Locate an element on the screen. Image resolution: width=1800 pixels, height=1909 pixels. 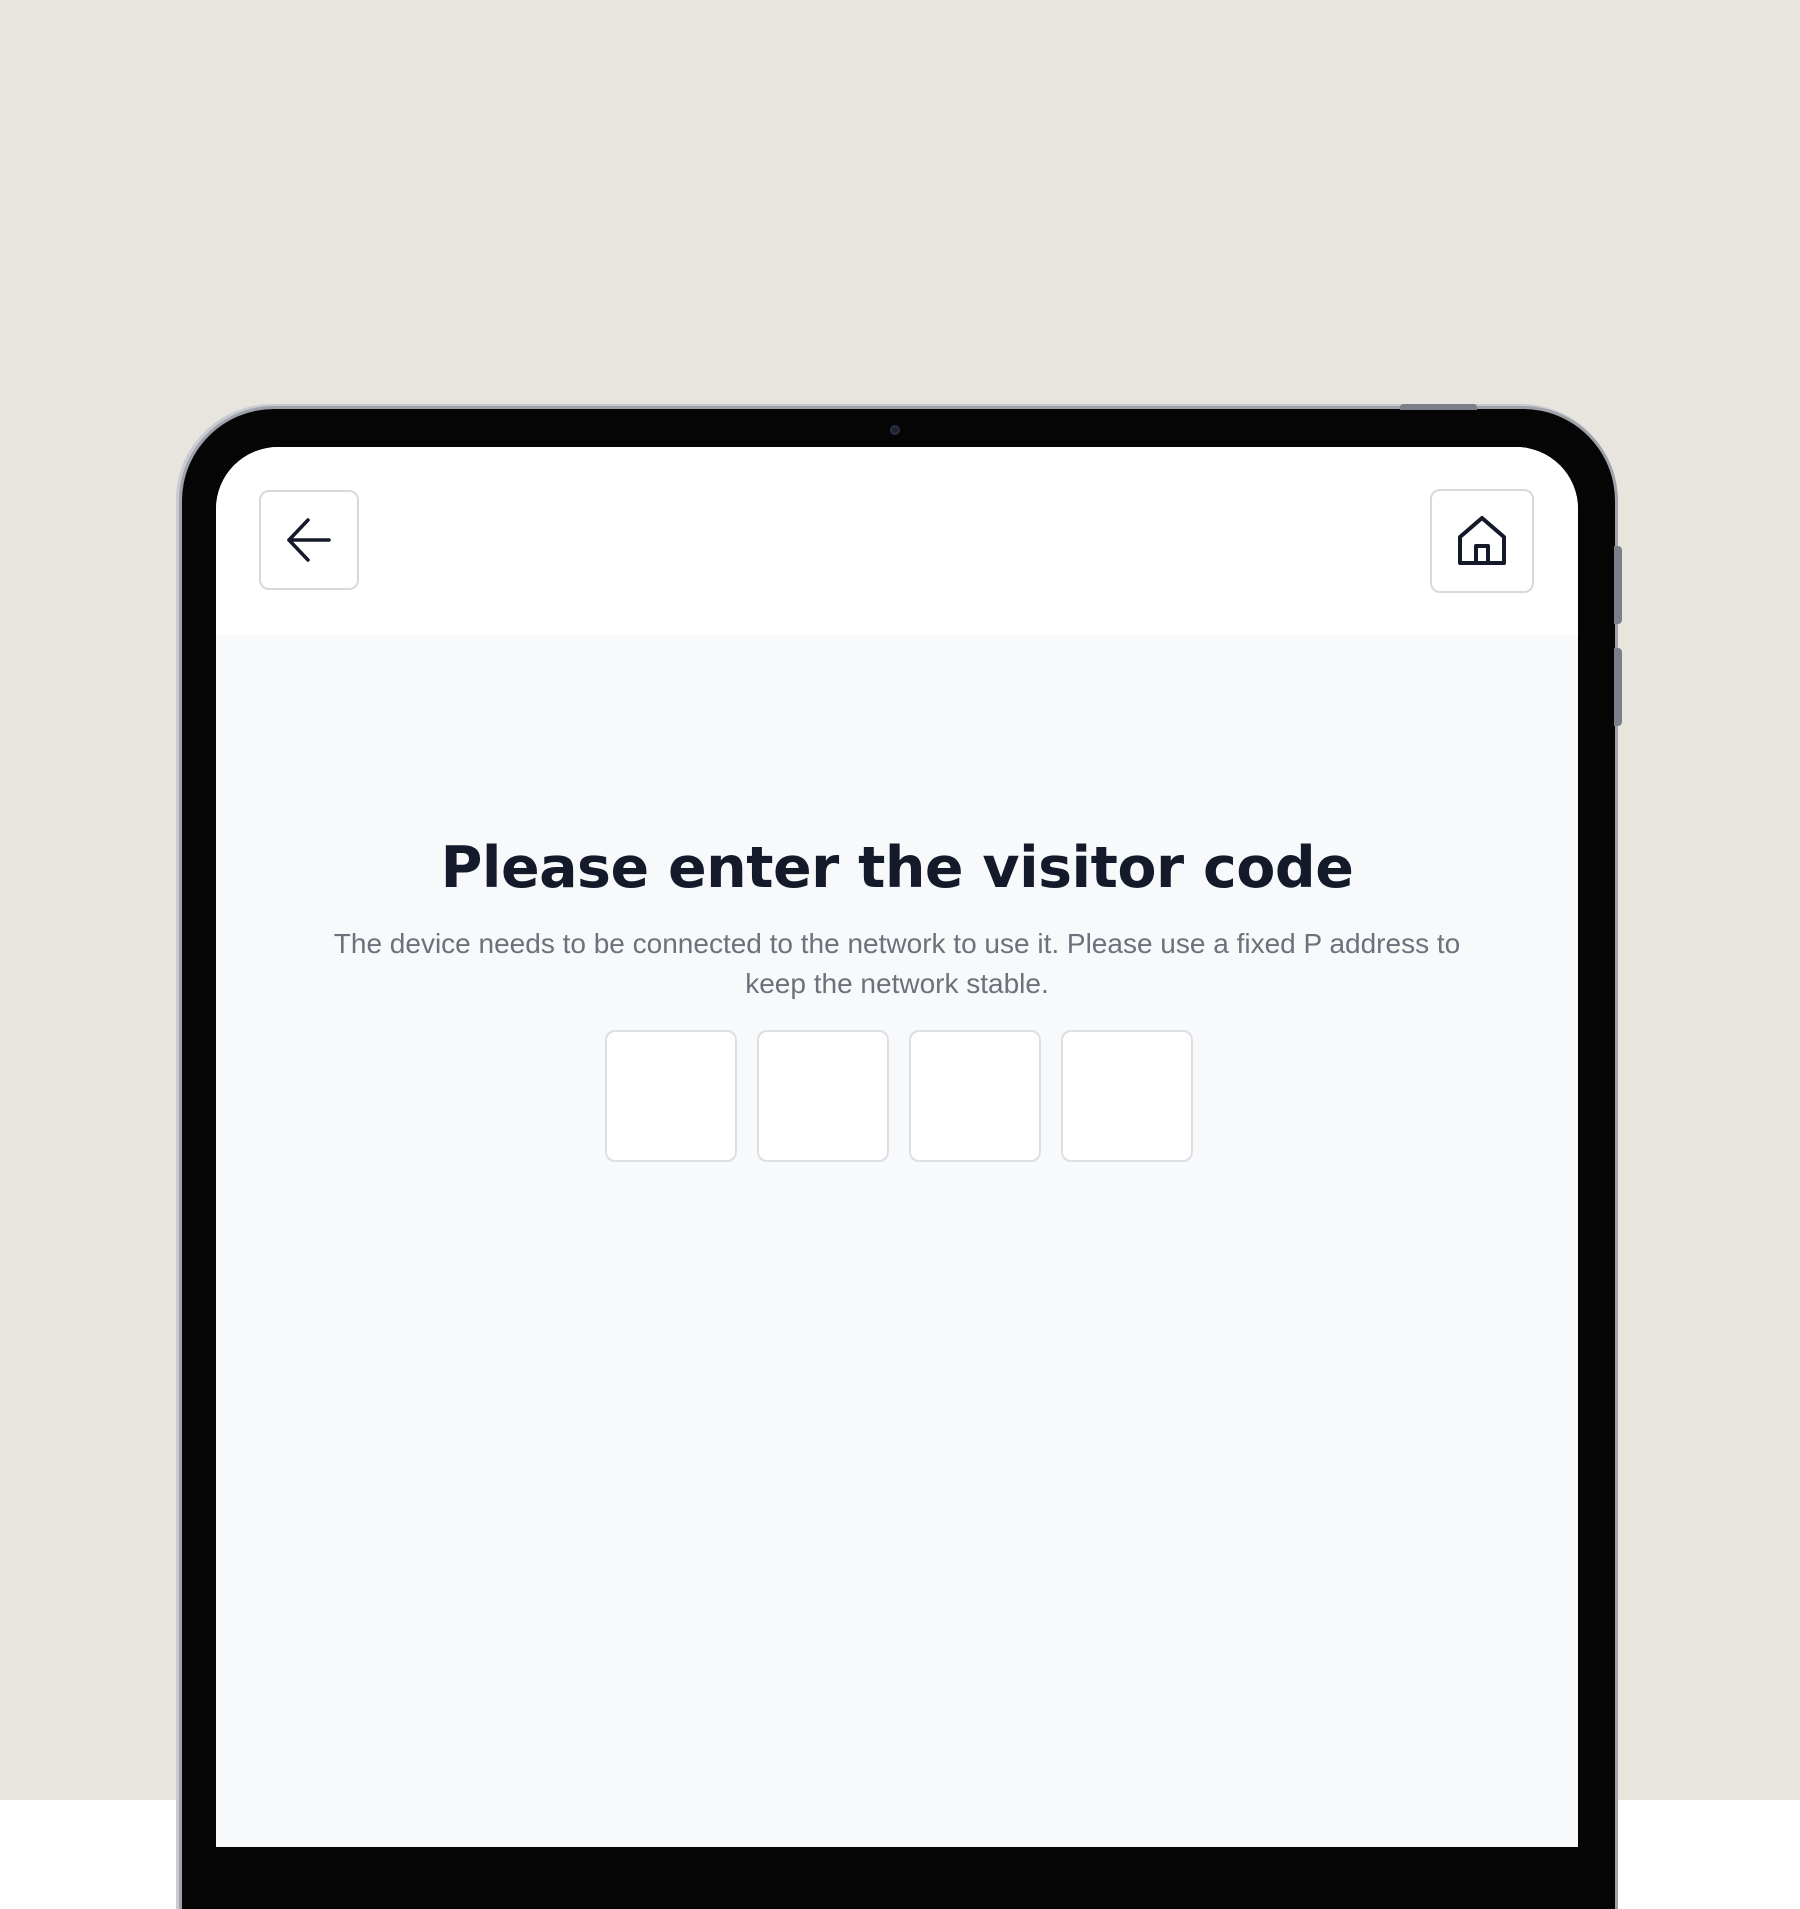
page-title: Please enter the visitor code is located at coordinates (897, 868).